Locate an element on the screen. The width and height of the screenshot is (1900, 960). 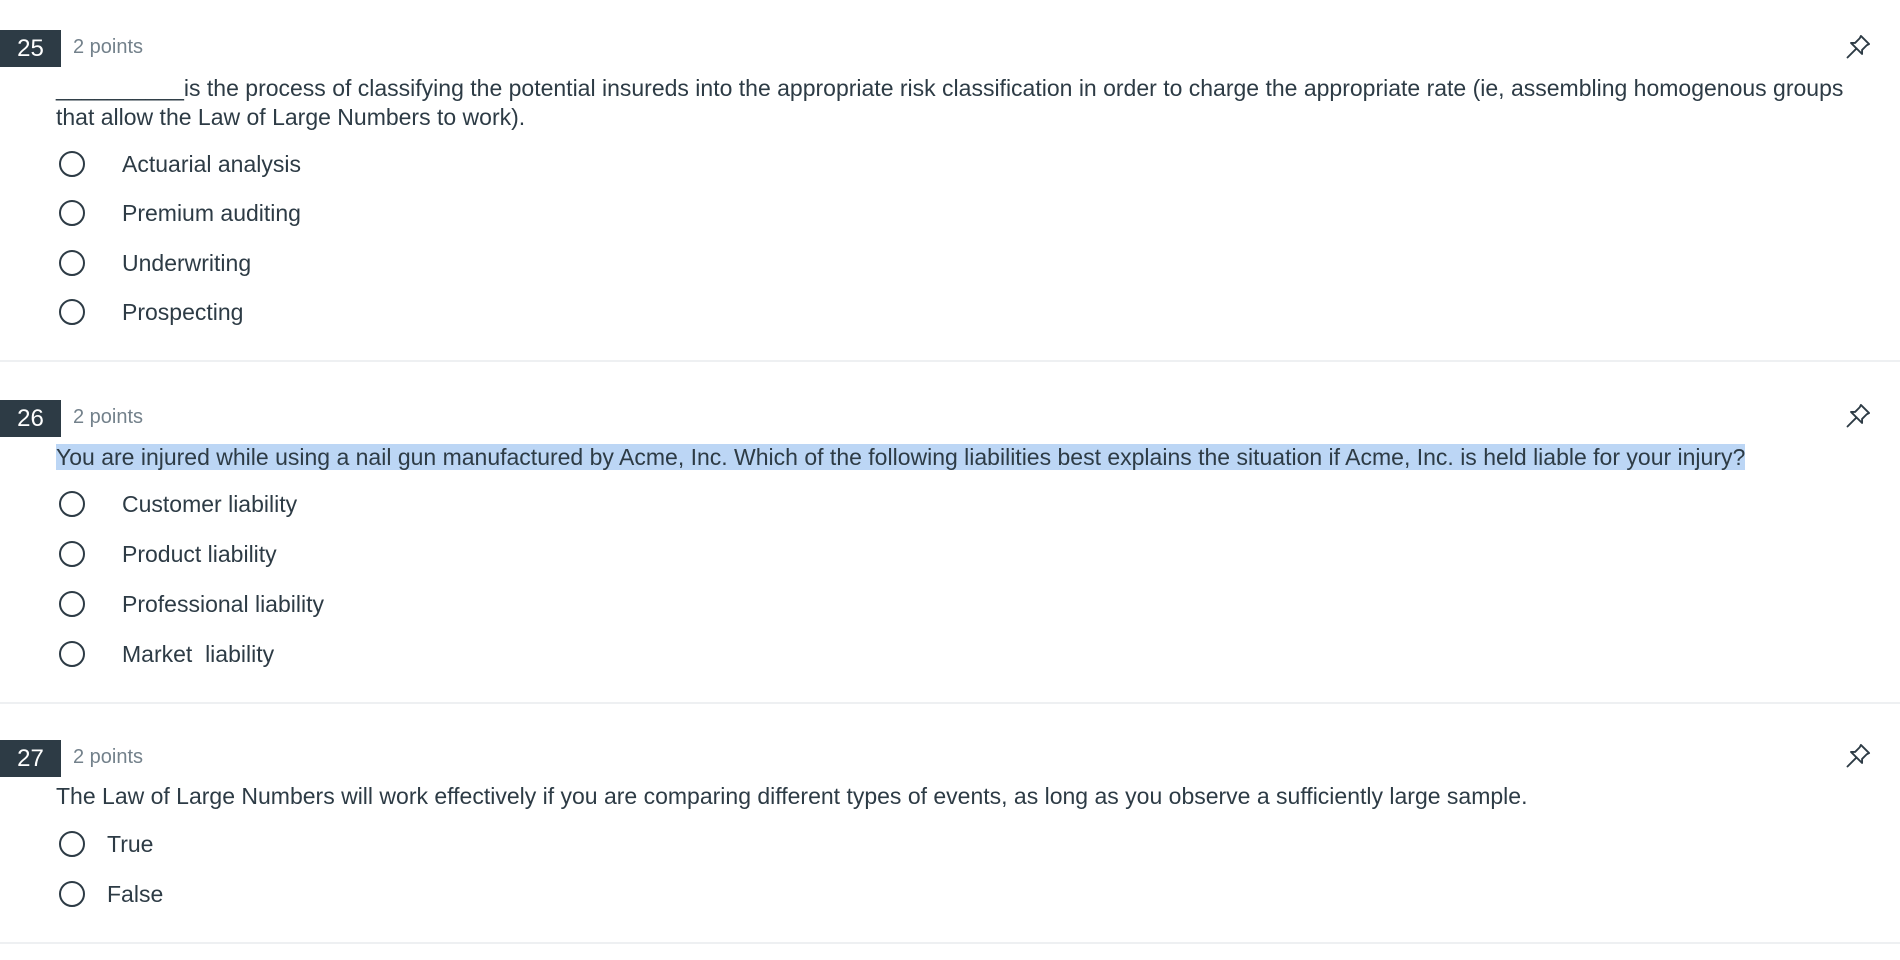
answer-label: Premium auditing is located at coordinates (211, 212).